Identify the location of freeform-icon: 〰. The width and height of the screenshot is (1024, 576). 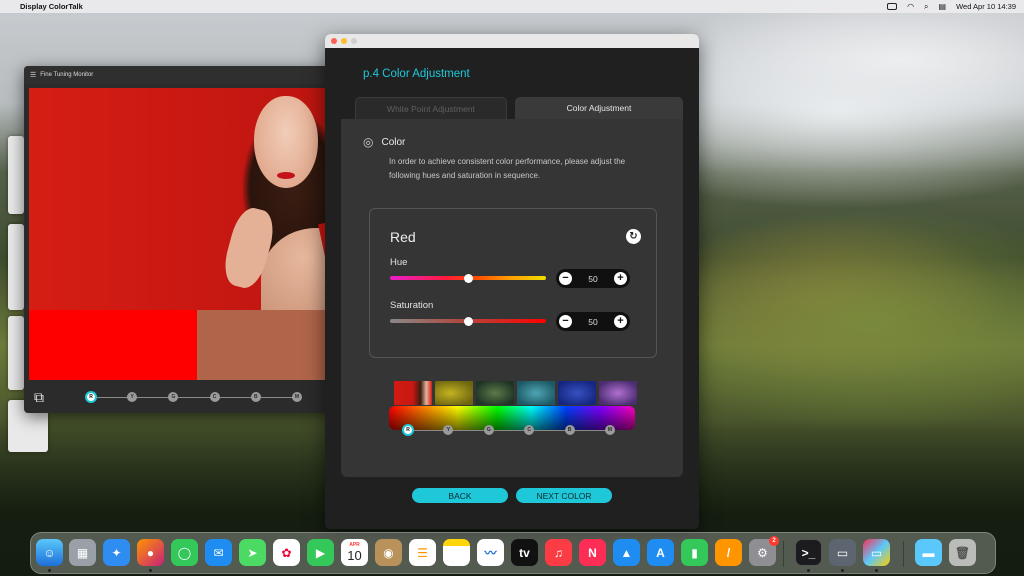
(490, 552).